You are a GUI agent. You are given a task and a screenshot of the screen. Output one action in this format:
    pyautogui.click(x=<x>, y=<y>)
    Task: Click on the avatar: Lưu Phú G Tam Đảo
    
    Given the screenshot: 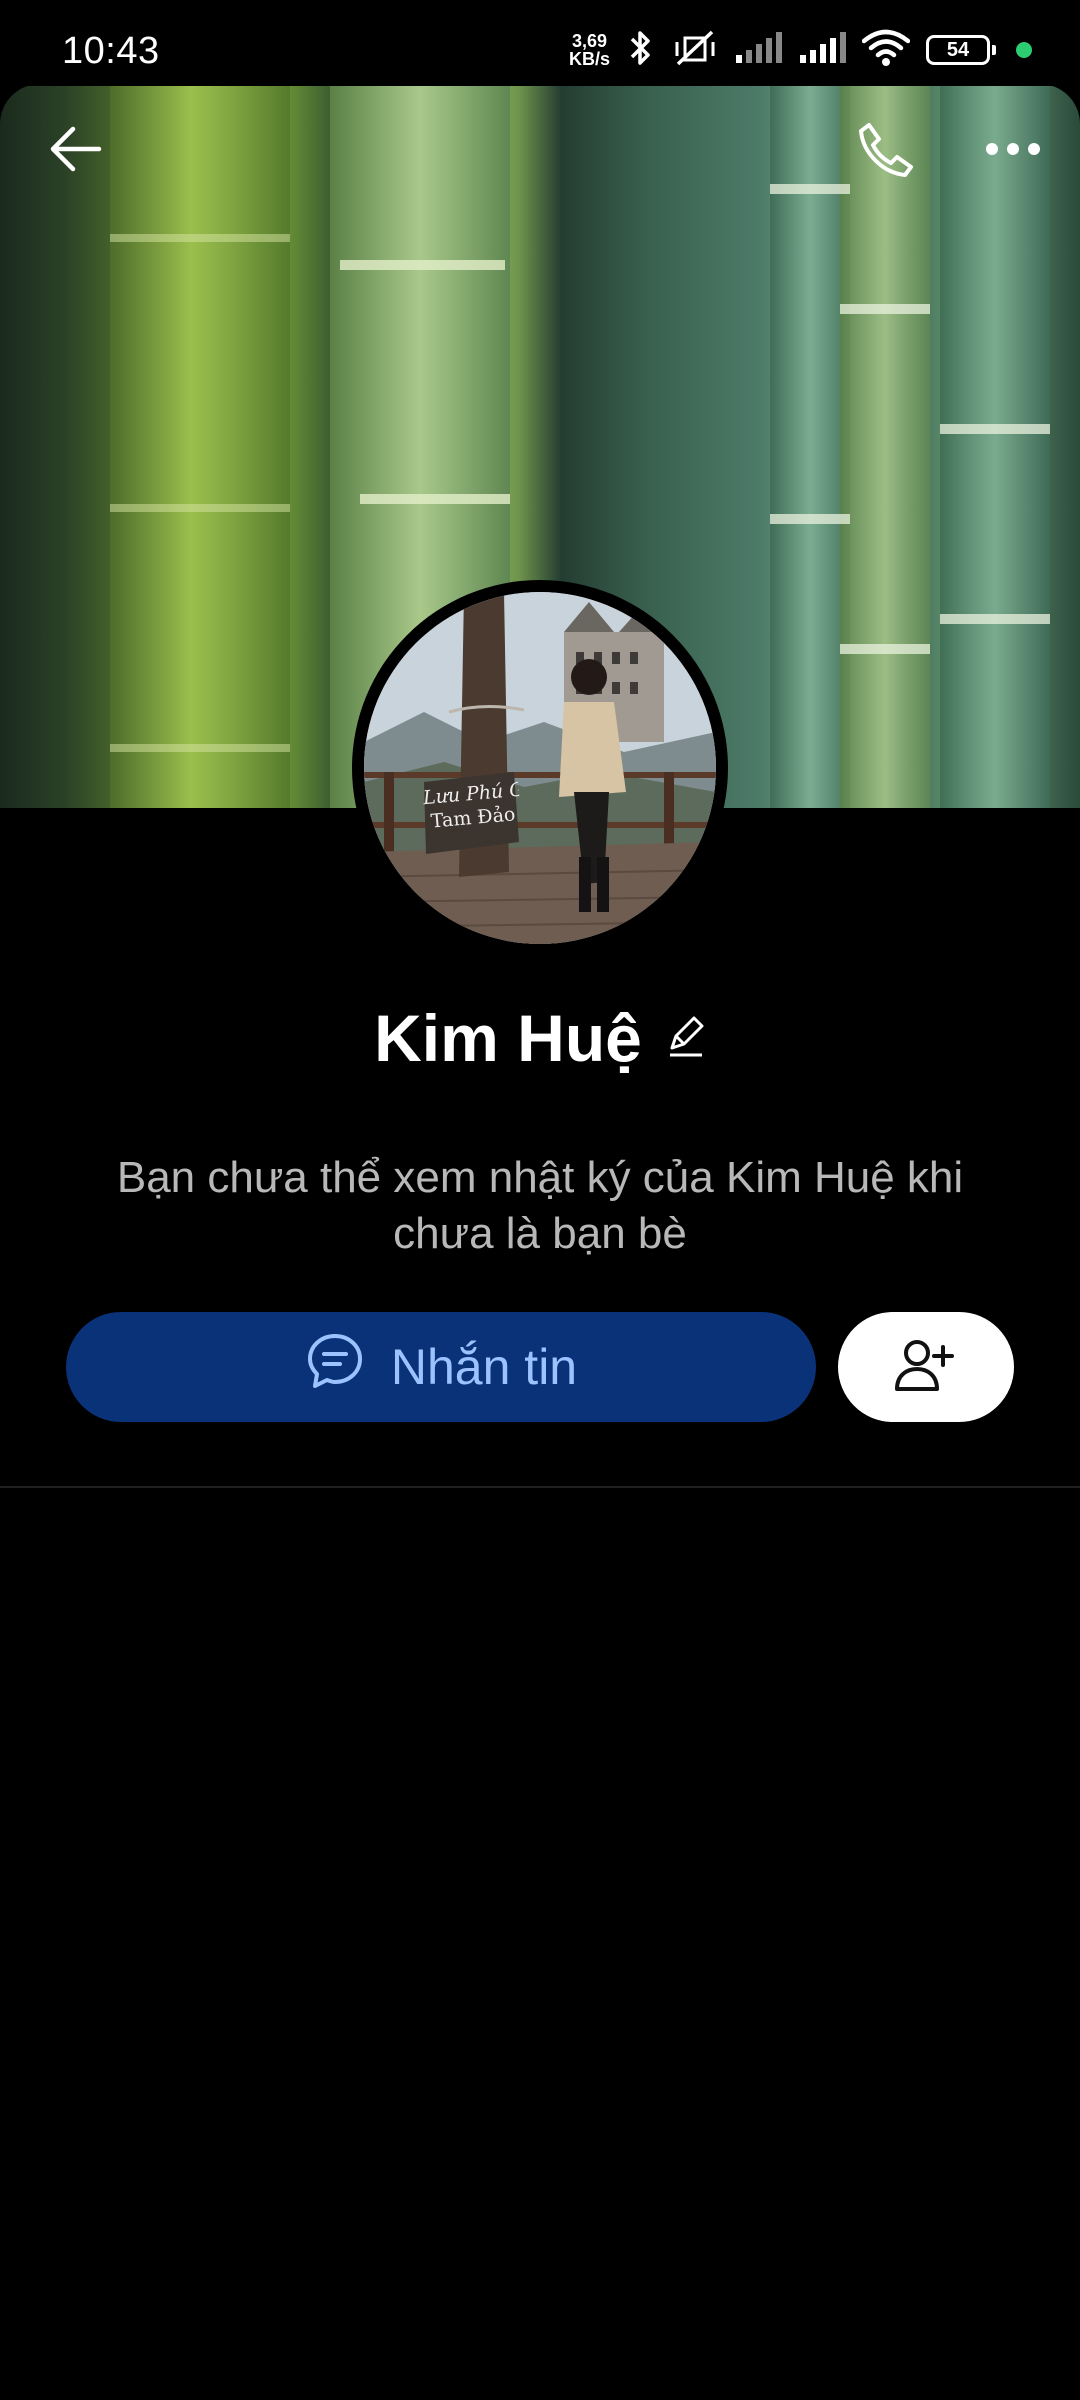 What is the action you would take?
    pyautogui.click(x=540, y=768)
    